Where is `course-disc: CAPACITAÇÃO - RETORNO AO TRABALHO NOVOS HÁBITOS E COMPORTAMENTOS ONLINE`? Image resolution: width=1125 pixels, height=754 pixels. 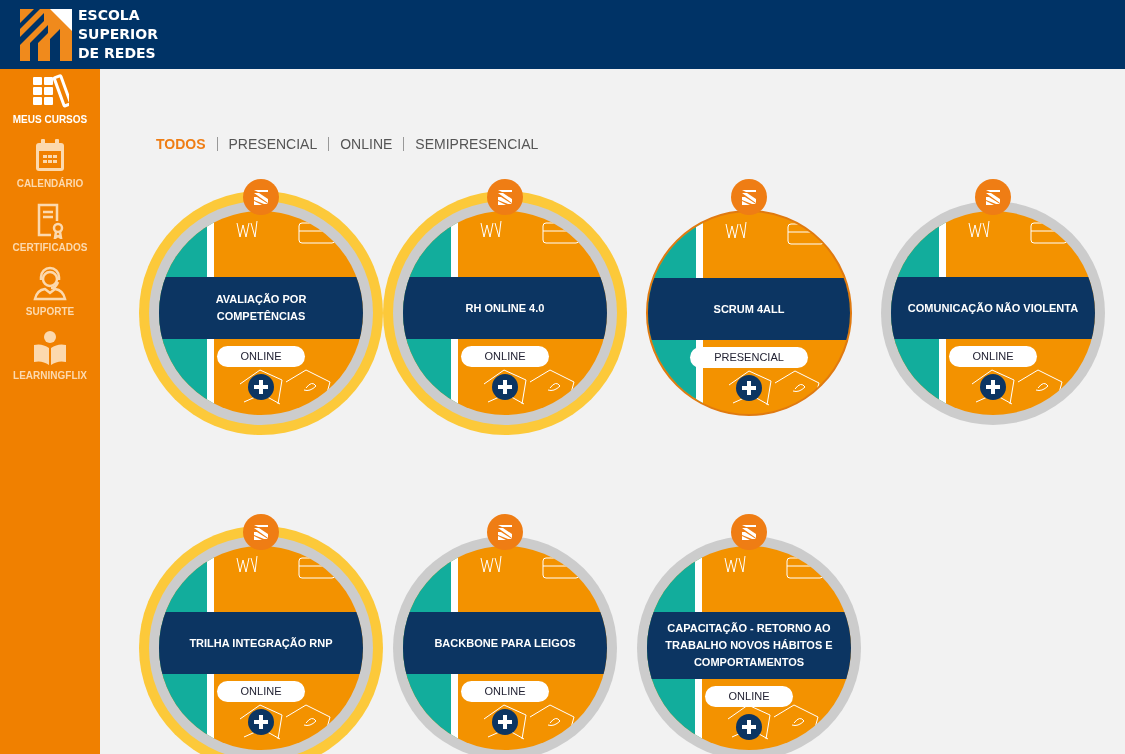
course-disc: CAPACITAÇÃO - RETORNO AO TRABALHO NOVOS HÁBITOS E COMPORTAMENTOS ONLINE is located at coordinates (749, 648).